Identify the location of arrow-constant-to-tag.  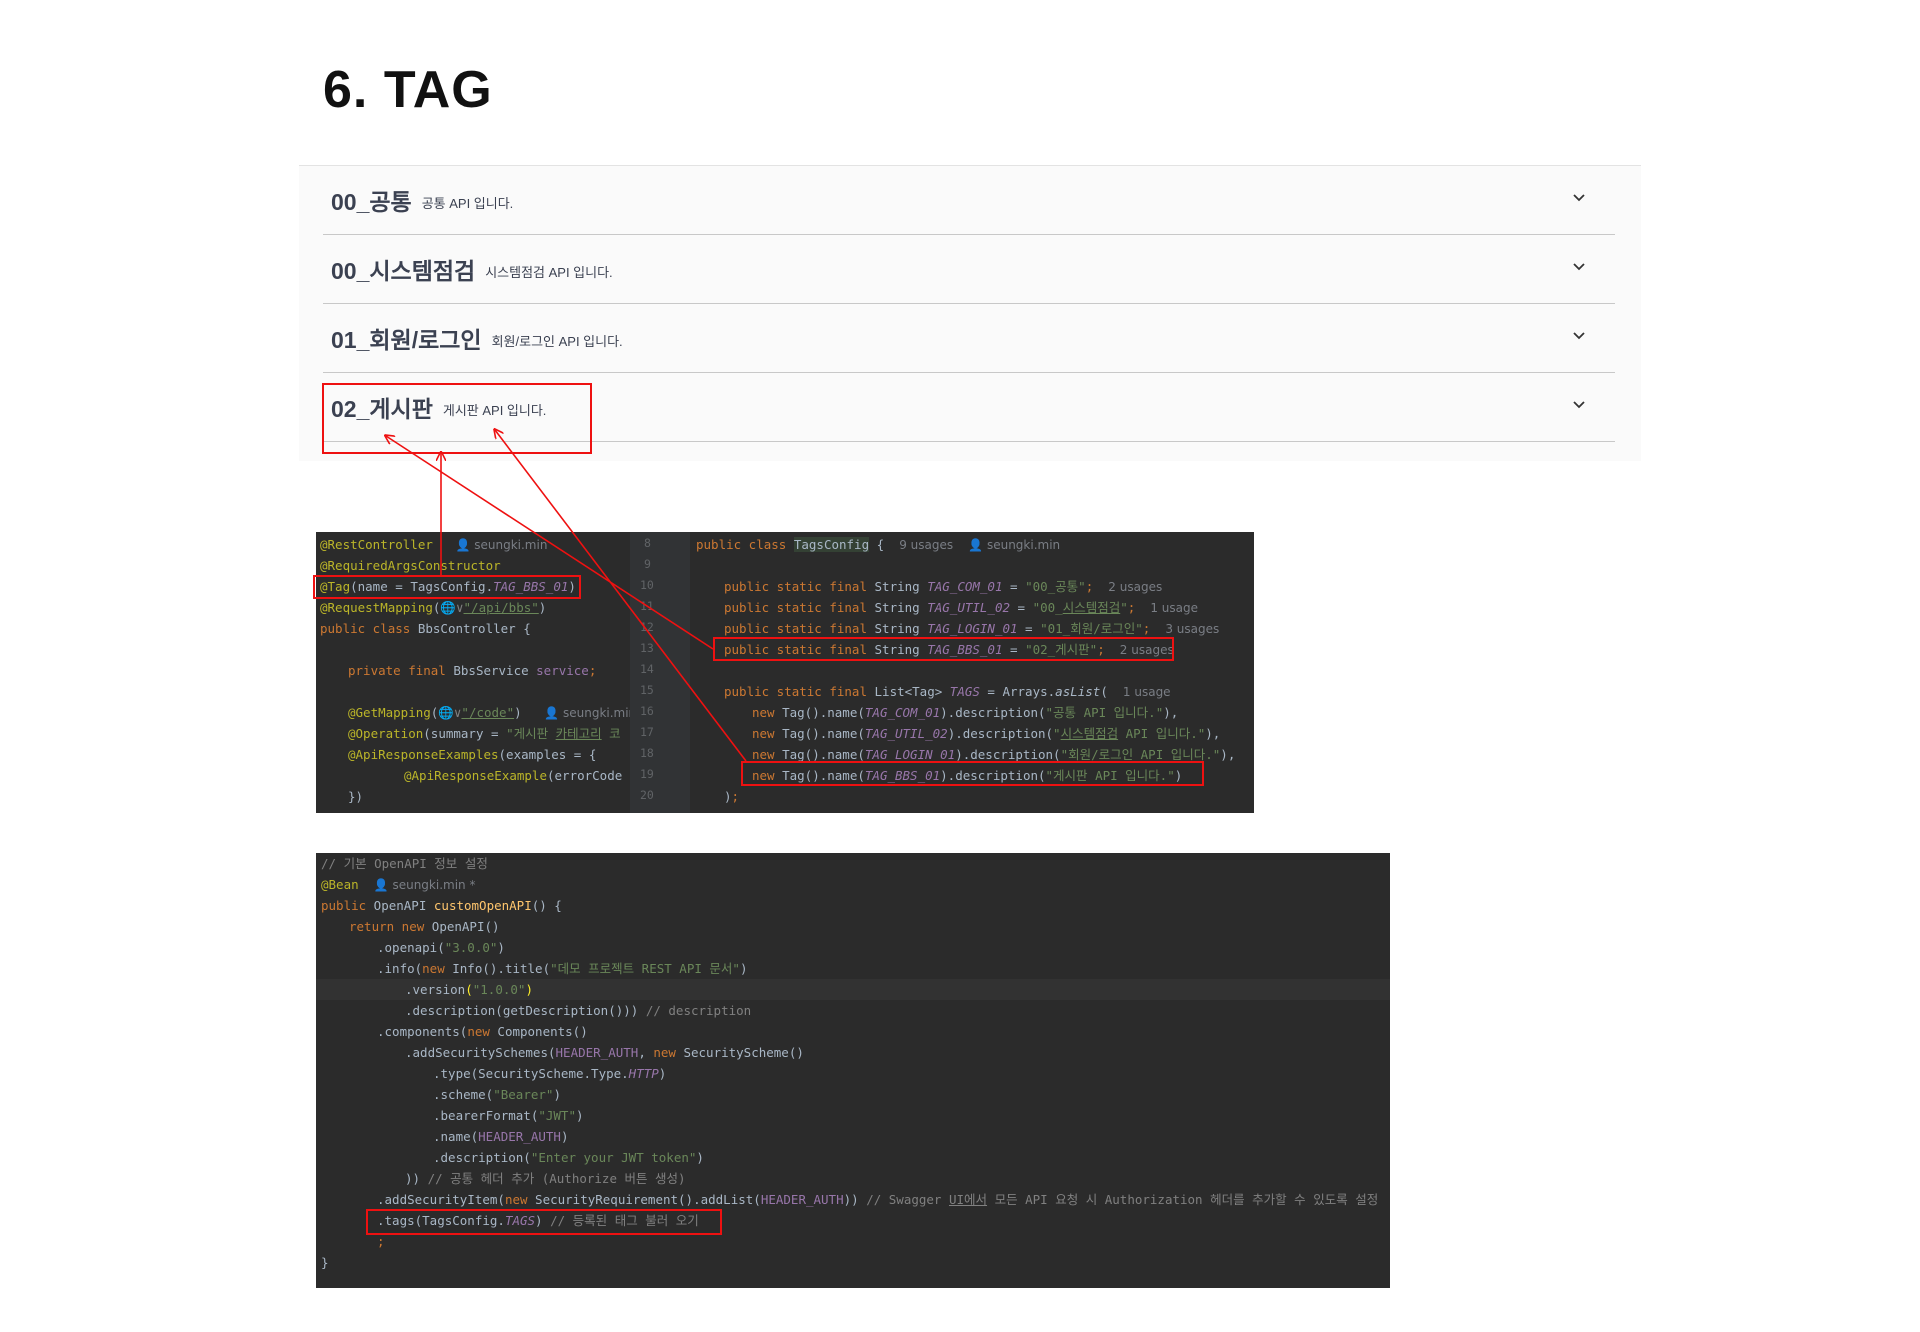
(550, 543).